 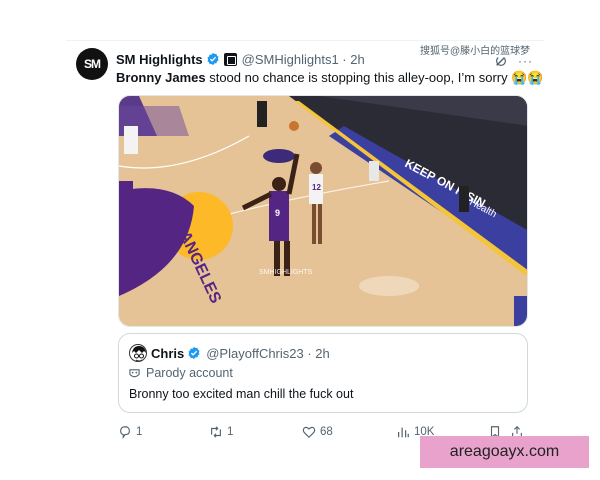 What do you see at coordinates (286, 272) in the screenshot?
I see `video-watermark: SMHIGHLIGHTS` at bounding box center [286, 272].